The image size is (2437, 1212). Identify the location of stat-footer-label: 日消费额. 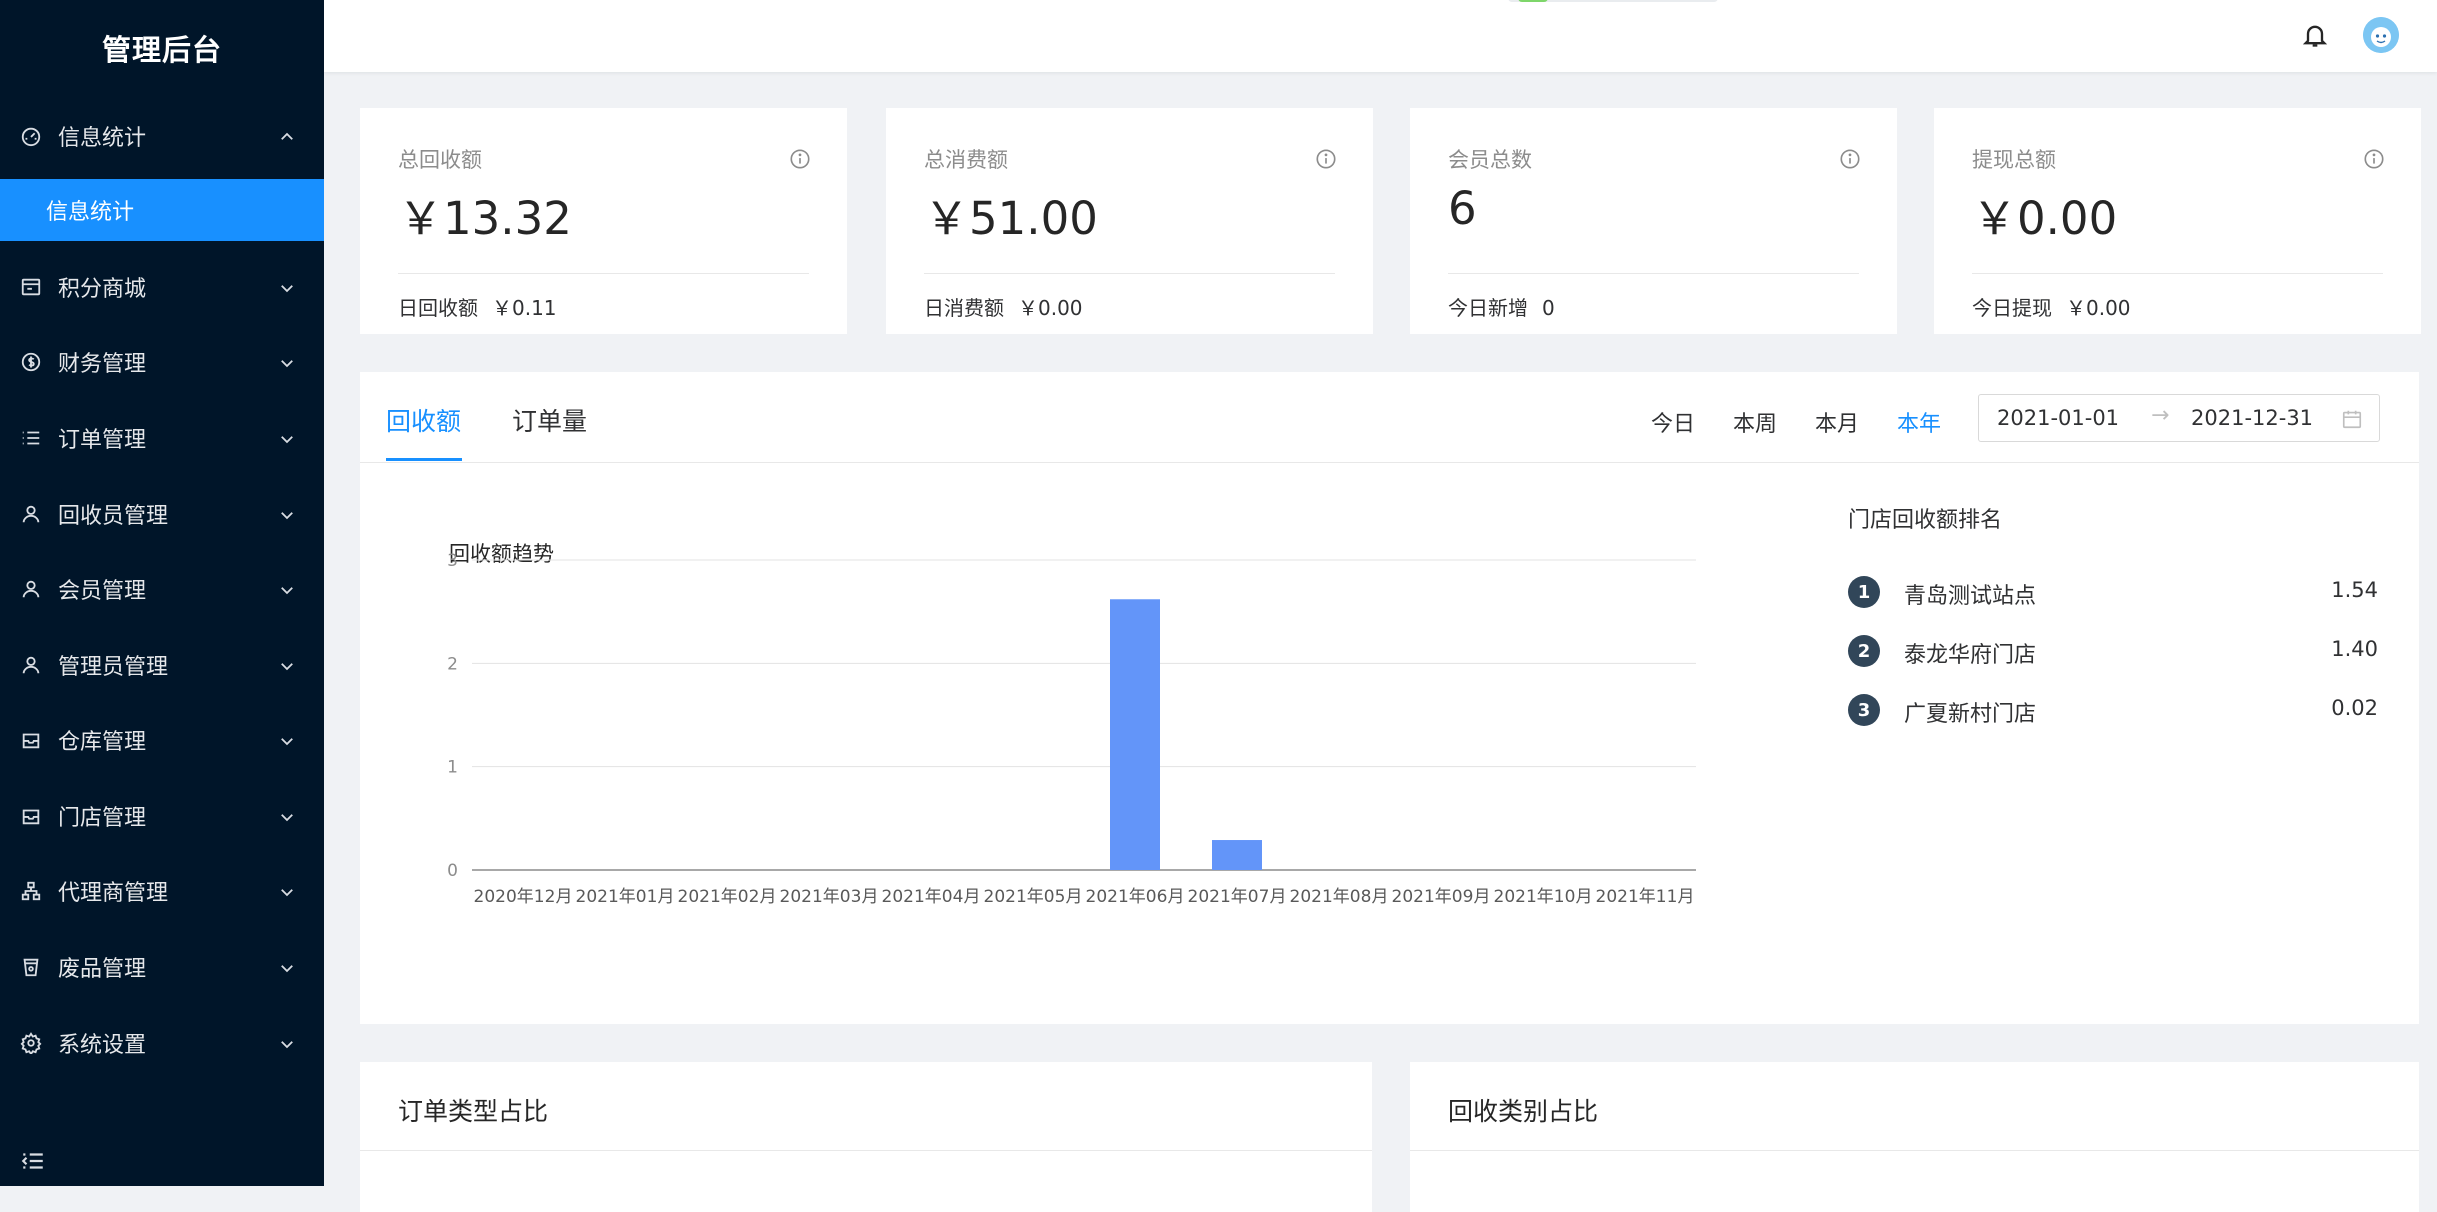
(964, 308).